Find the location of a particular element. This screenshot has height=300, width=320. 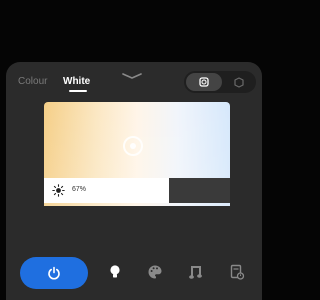

palette-icon is located at coordinates (155, 272).